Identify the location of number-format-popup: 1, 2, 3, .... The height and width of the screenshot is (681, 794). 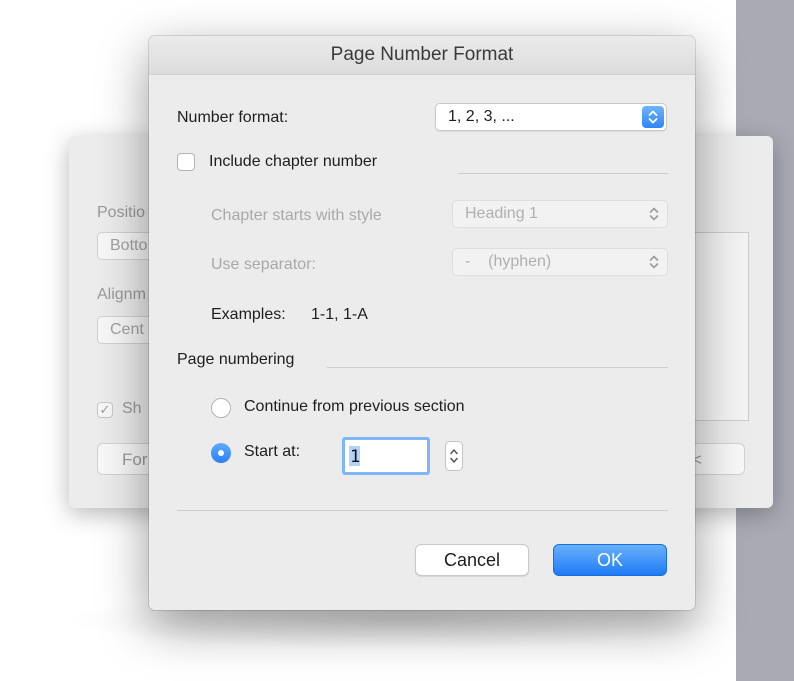
(551, 117).